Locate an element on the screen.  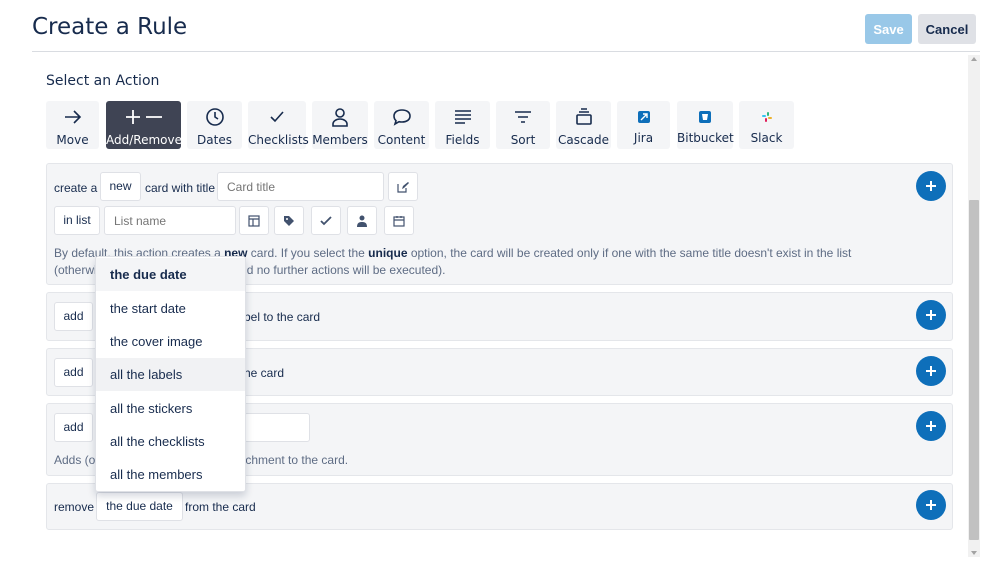
header: Create a Rule Save Cancel is located at coordinates (499, 26).